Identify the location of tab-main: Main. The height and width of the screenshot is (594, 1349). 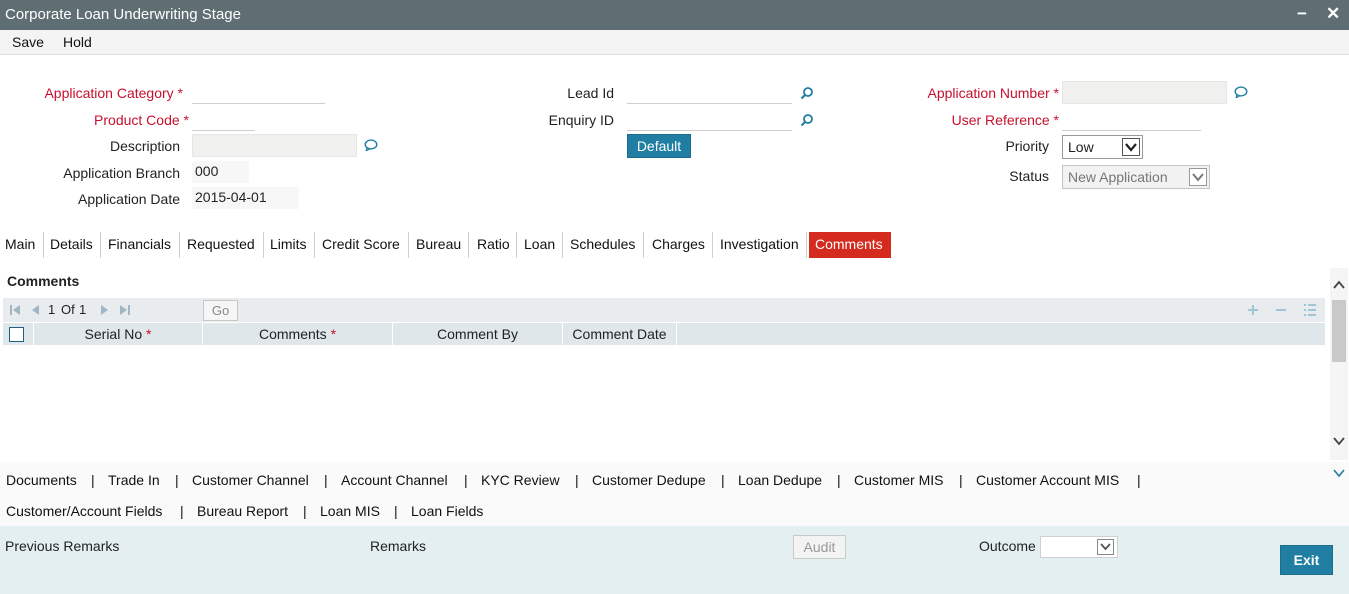
(24, 245).